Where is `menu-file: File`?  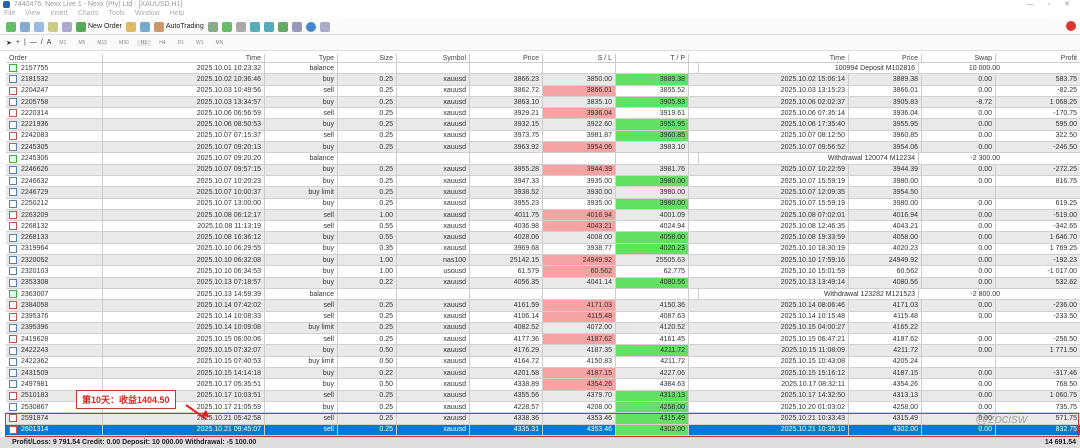 menu-file: File is located at coordinates (9, 14).